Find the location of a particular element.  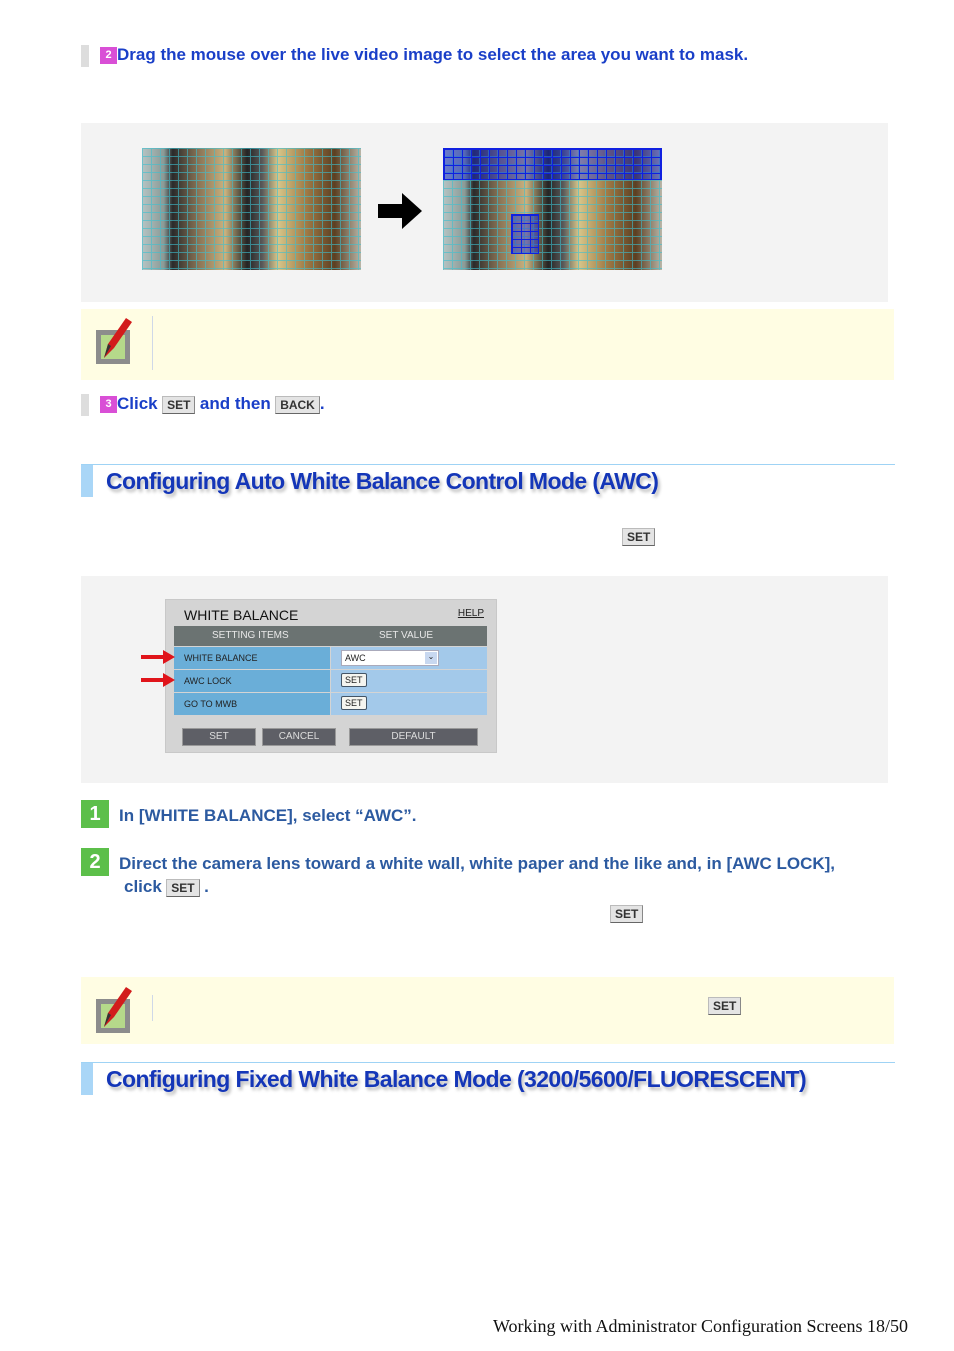

cancel-button: CANCEL is located at coordinates (299, 737).